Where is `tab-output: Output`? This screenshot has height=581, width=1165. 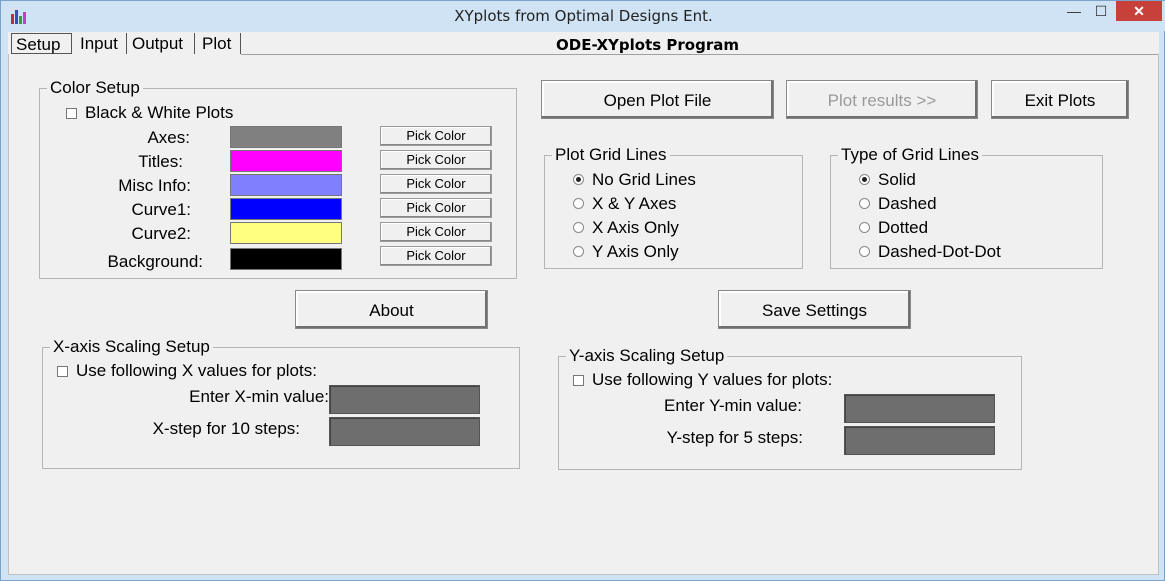
tab-output: Output is located at coordinates (161, 43).